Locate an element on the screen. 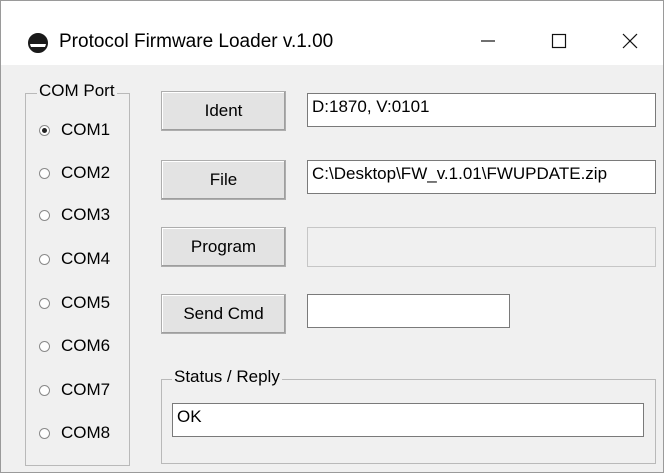  radio-com1: COM1 is located at coordinates (74, 130).